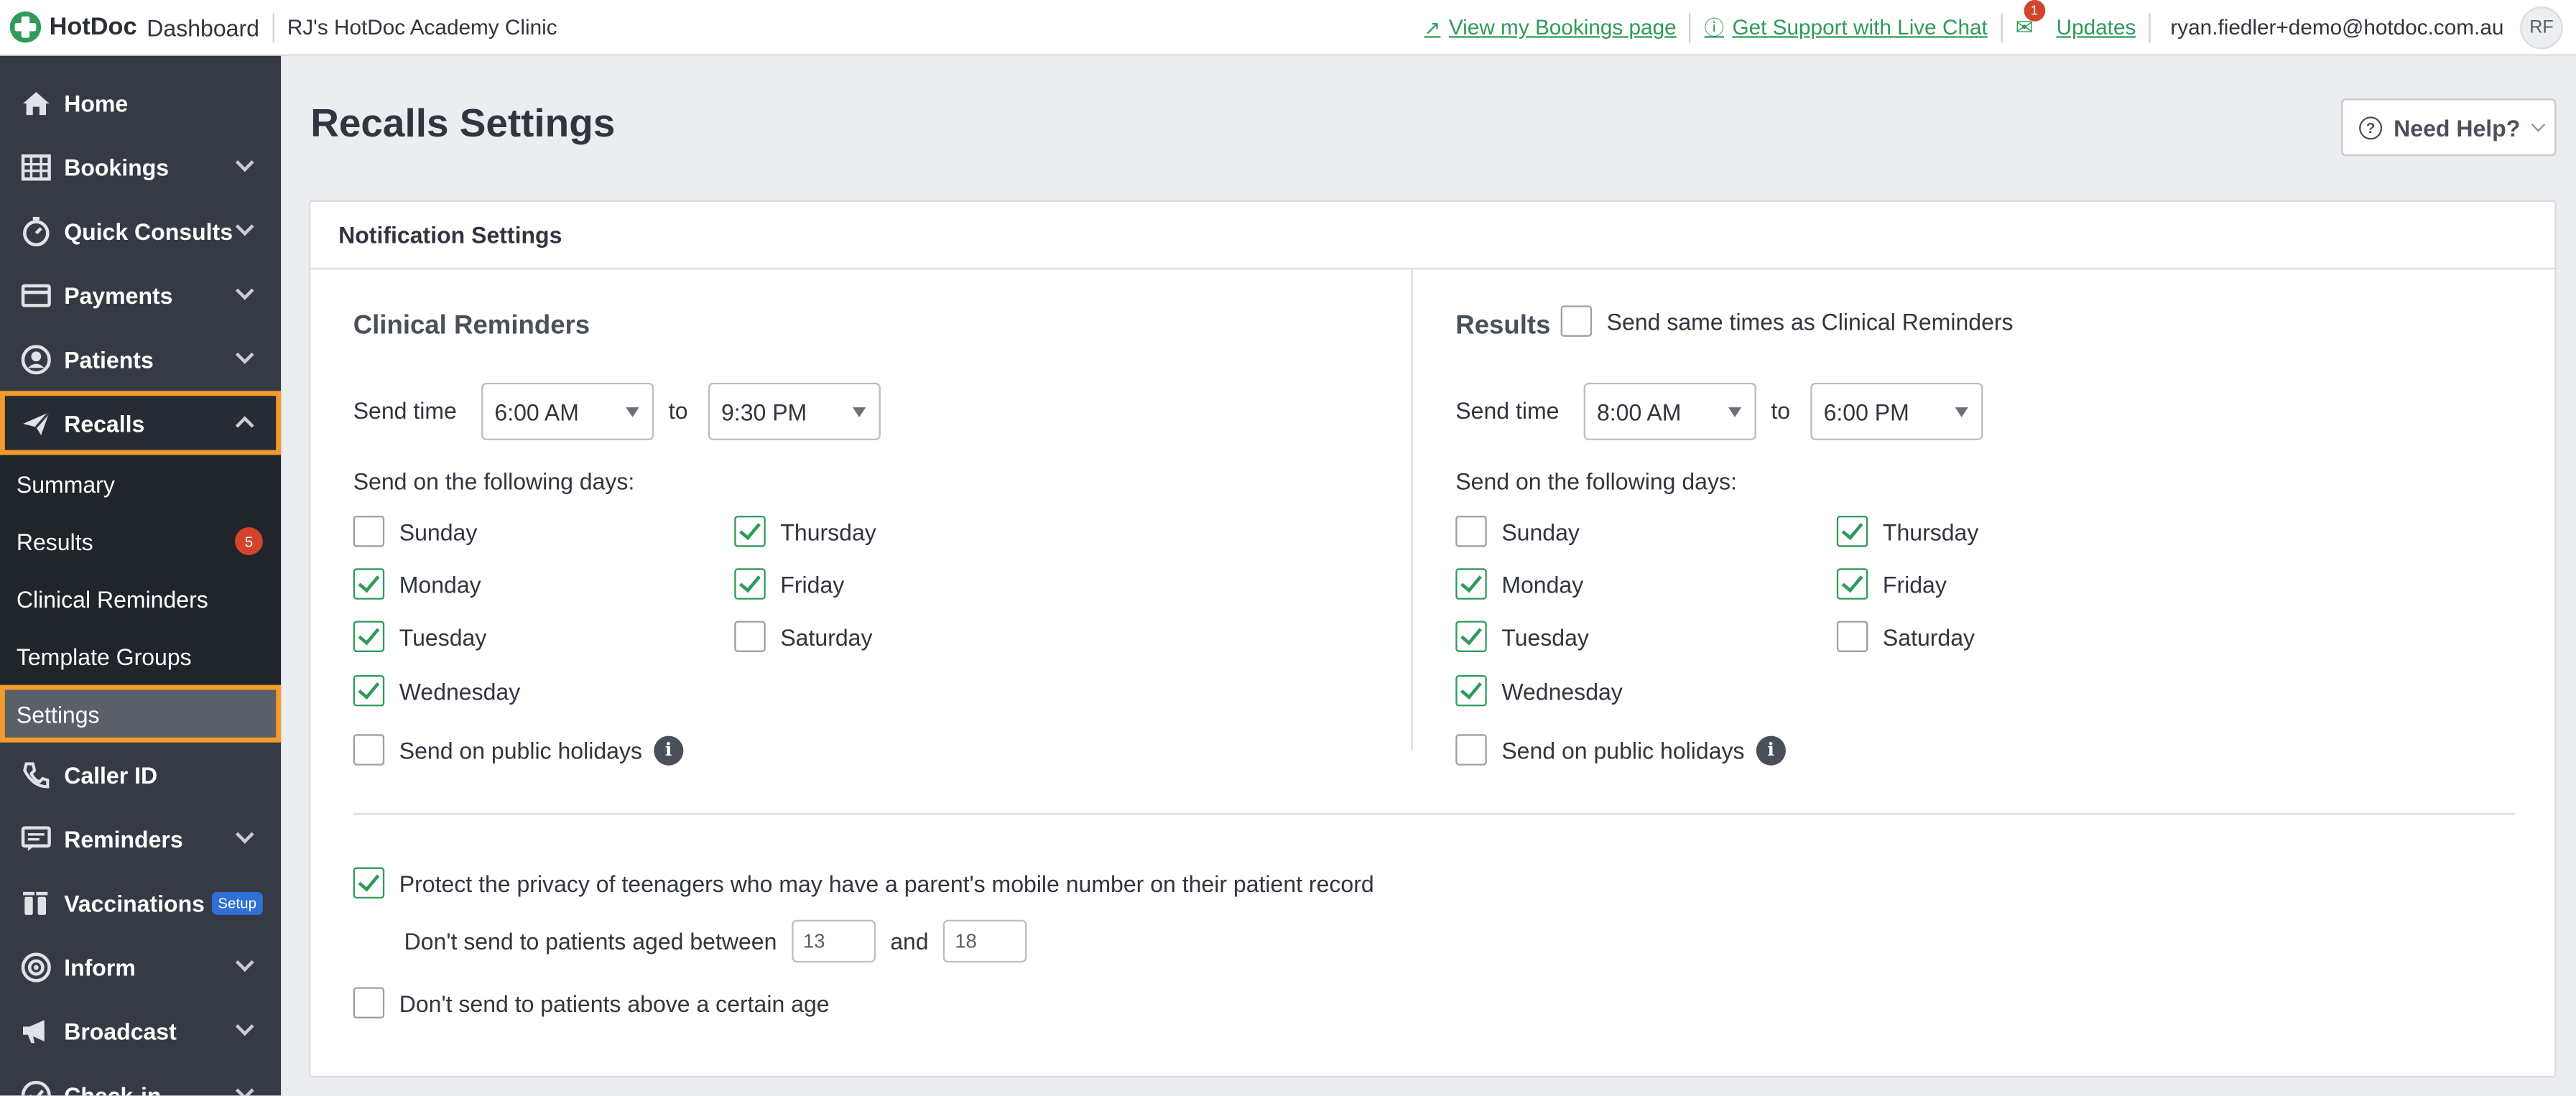 The height and width of the screenshot is (1096, 2576). I want to click on sidebar-item-caller-id: Caller ID, so click(140, 775).